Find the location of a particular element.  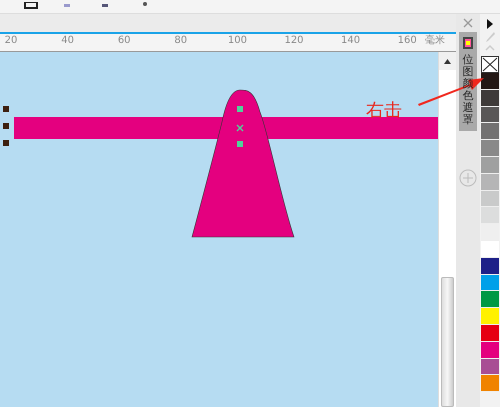

ruler-label: 40 is located at coordinates (67, 41).